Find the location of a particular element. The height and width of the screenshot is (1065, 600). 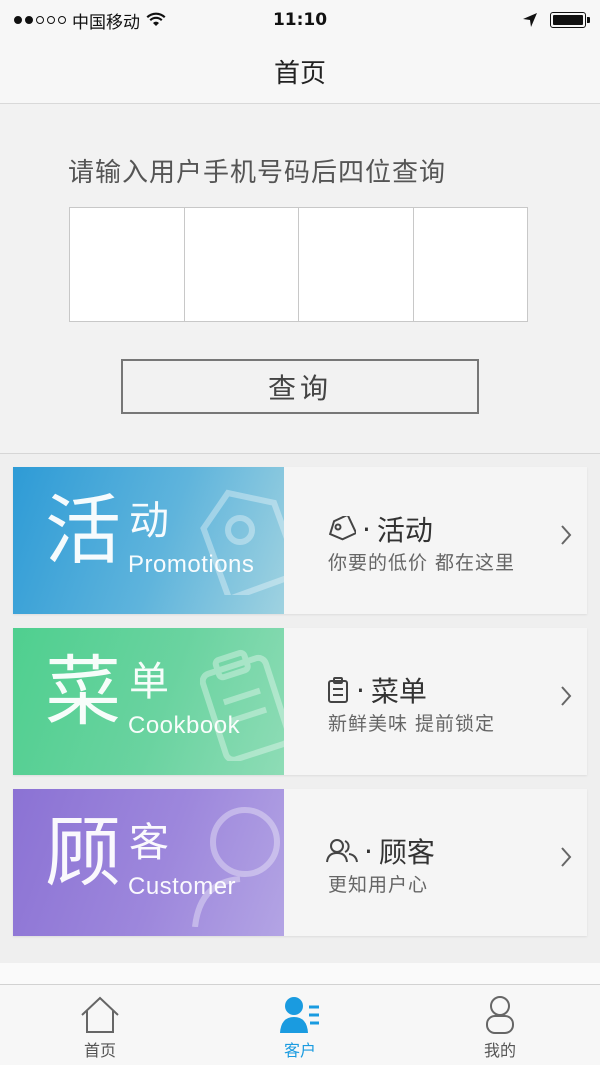

content-footer-spacer is located at coordinates (300, 973).